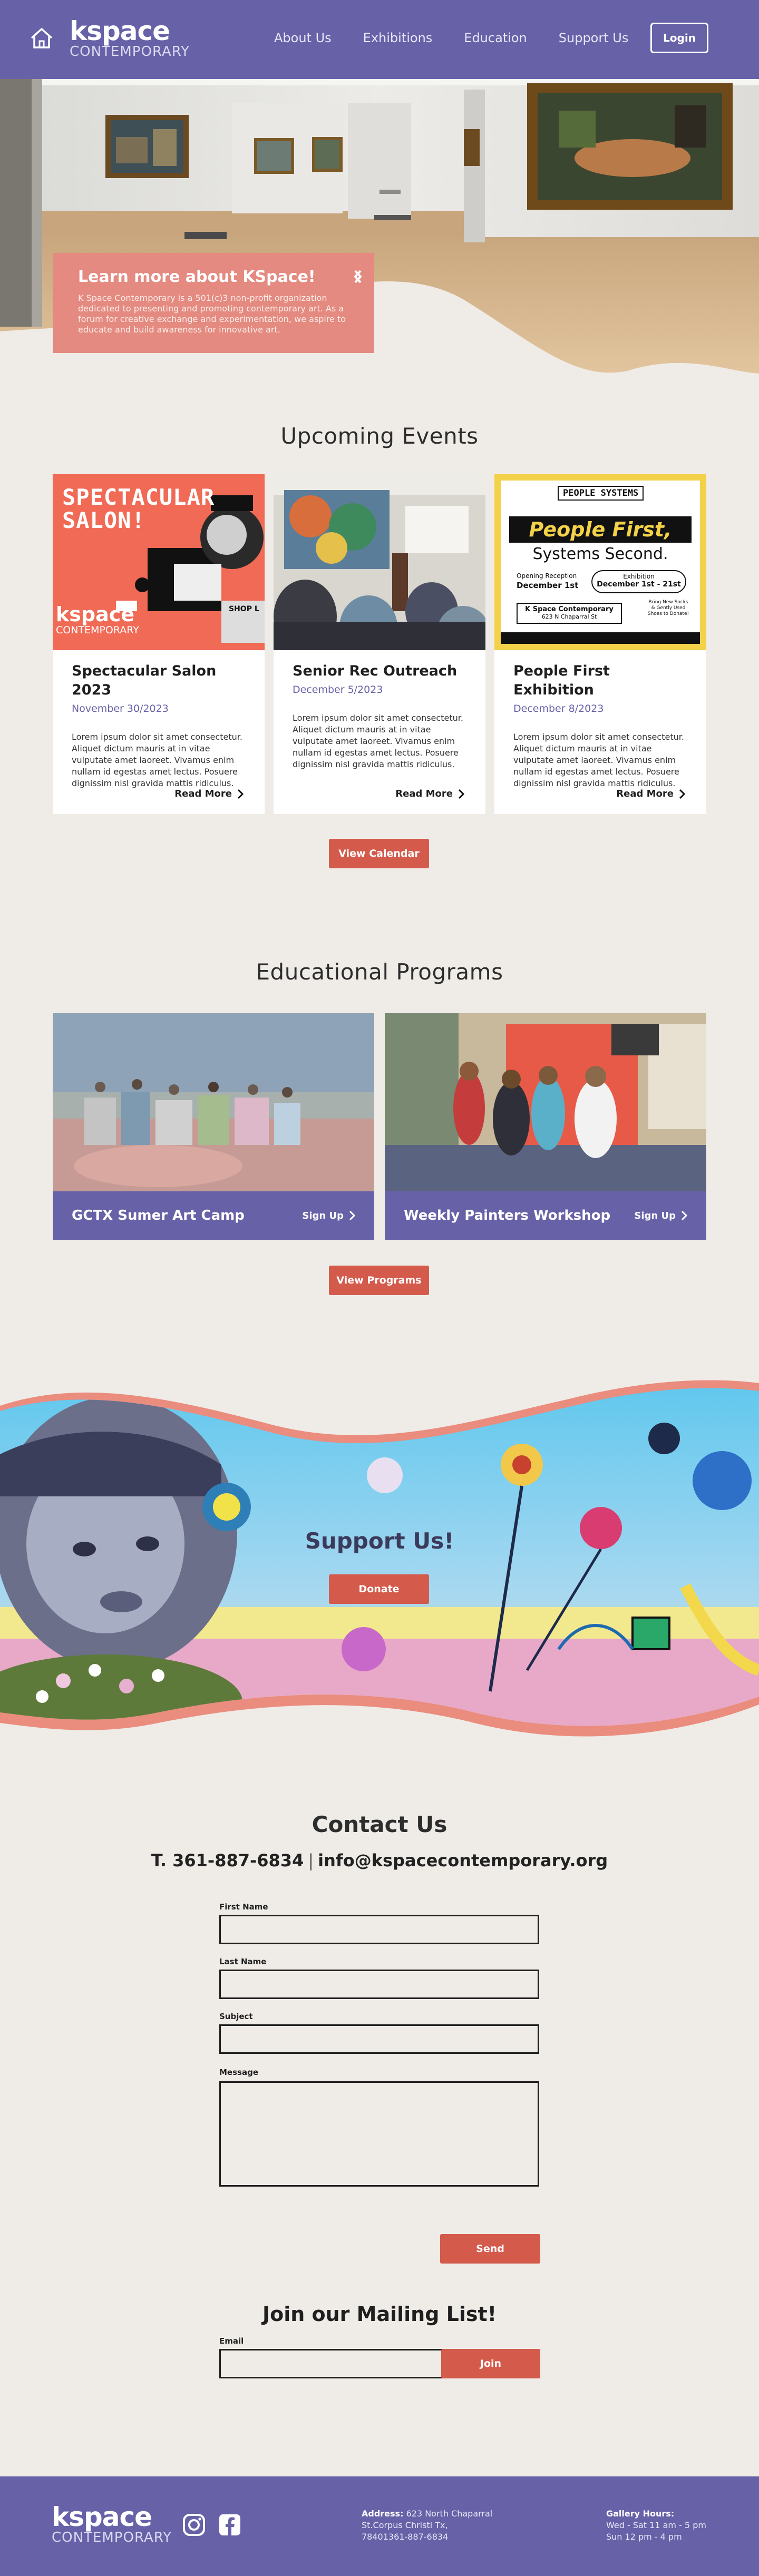 This screenshot has width=759, height=2576. I want to click on event-title: Spectacular Salon 2023, so click(144, 680).